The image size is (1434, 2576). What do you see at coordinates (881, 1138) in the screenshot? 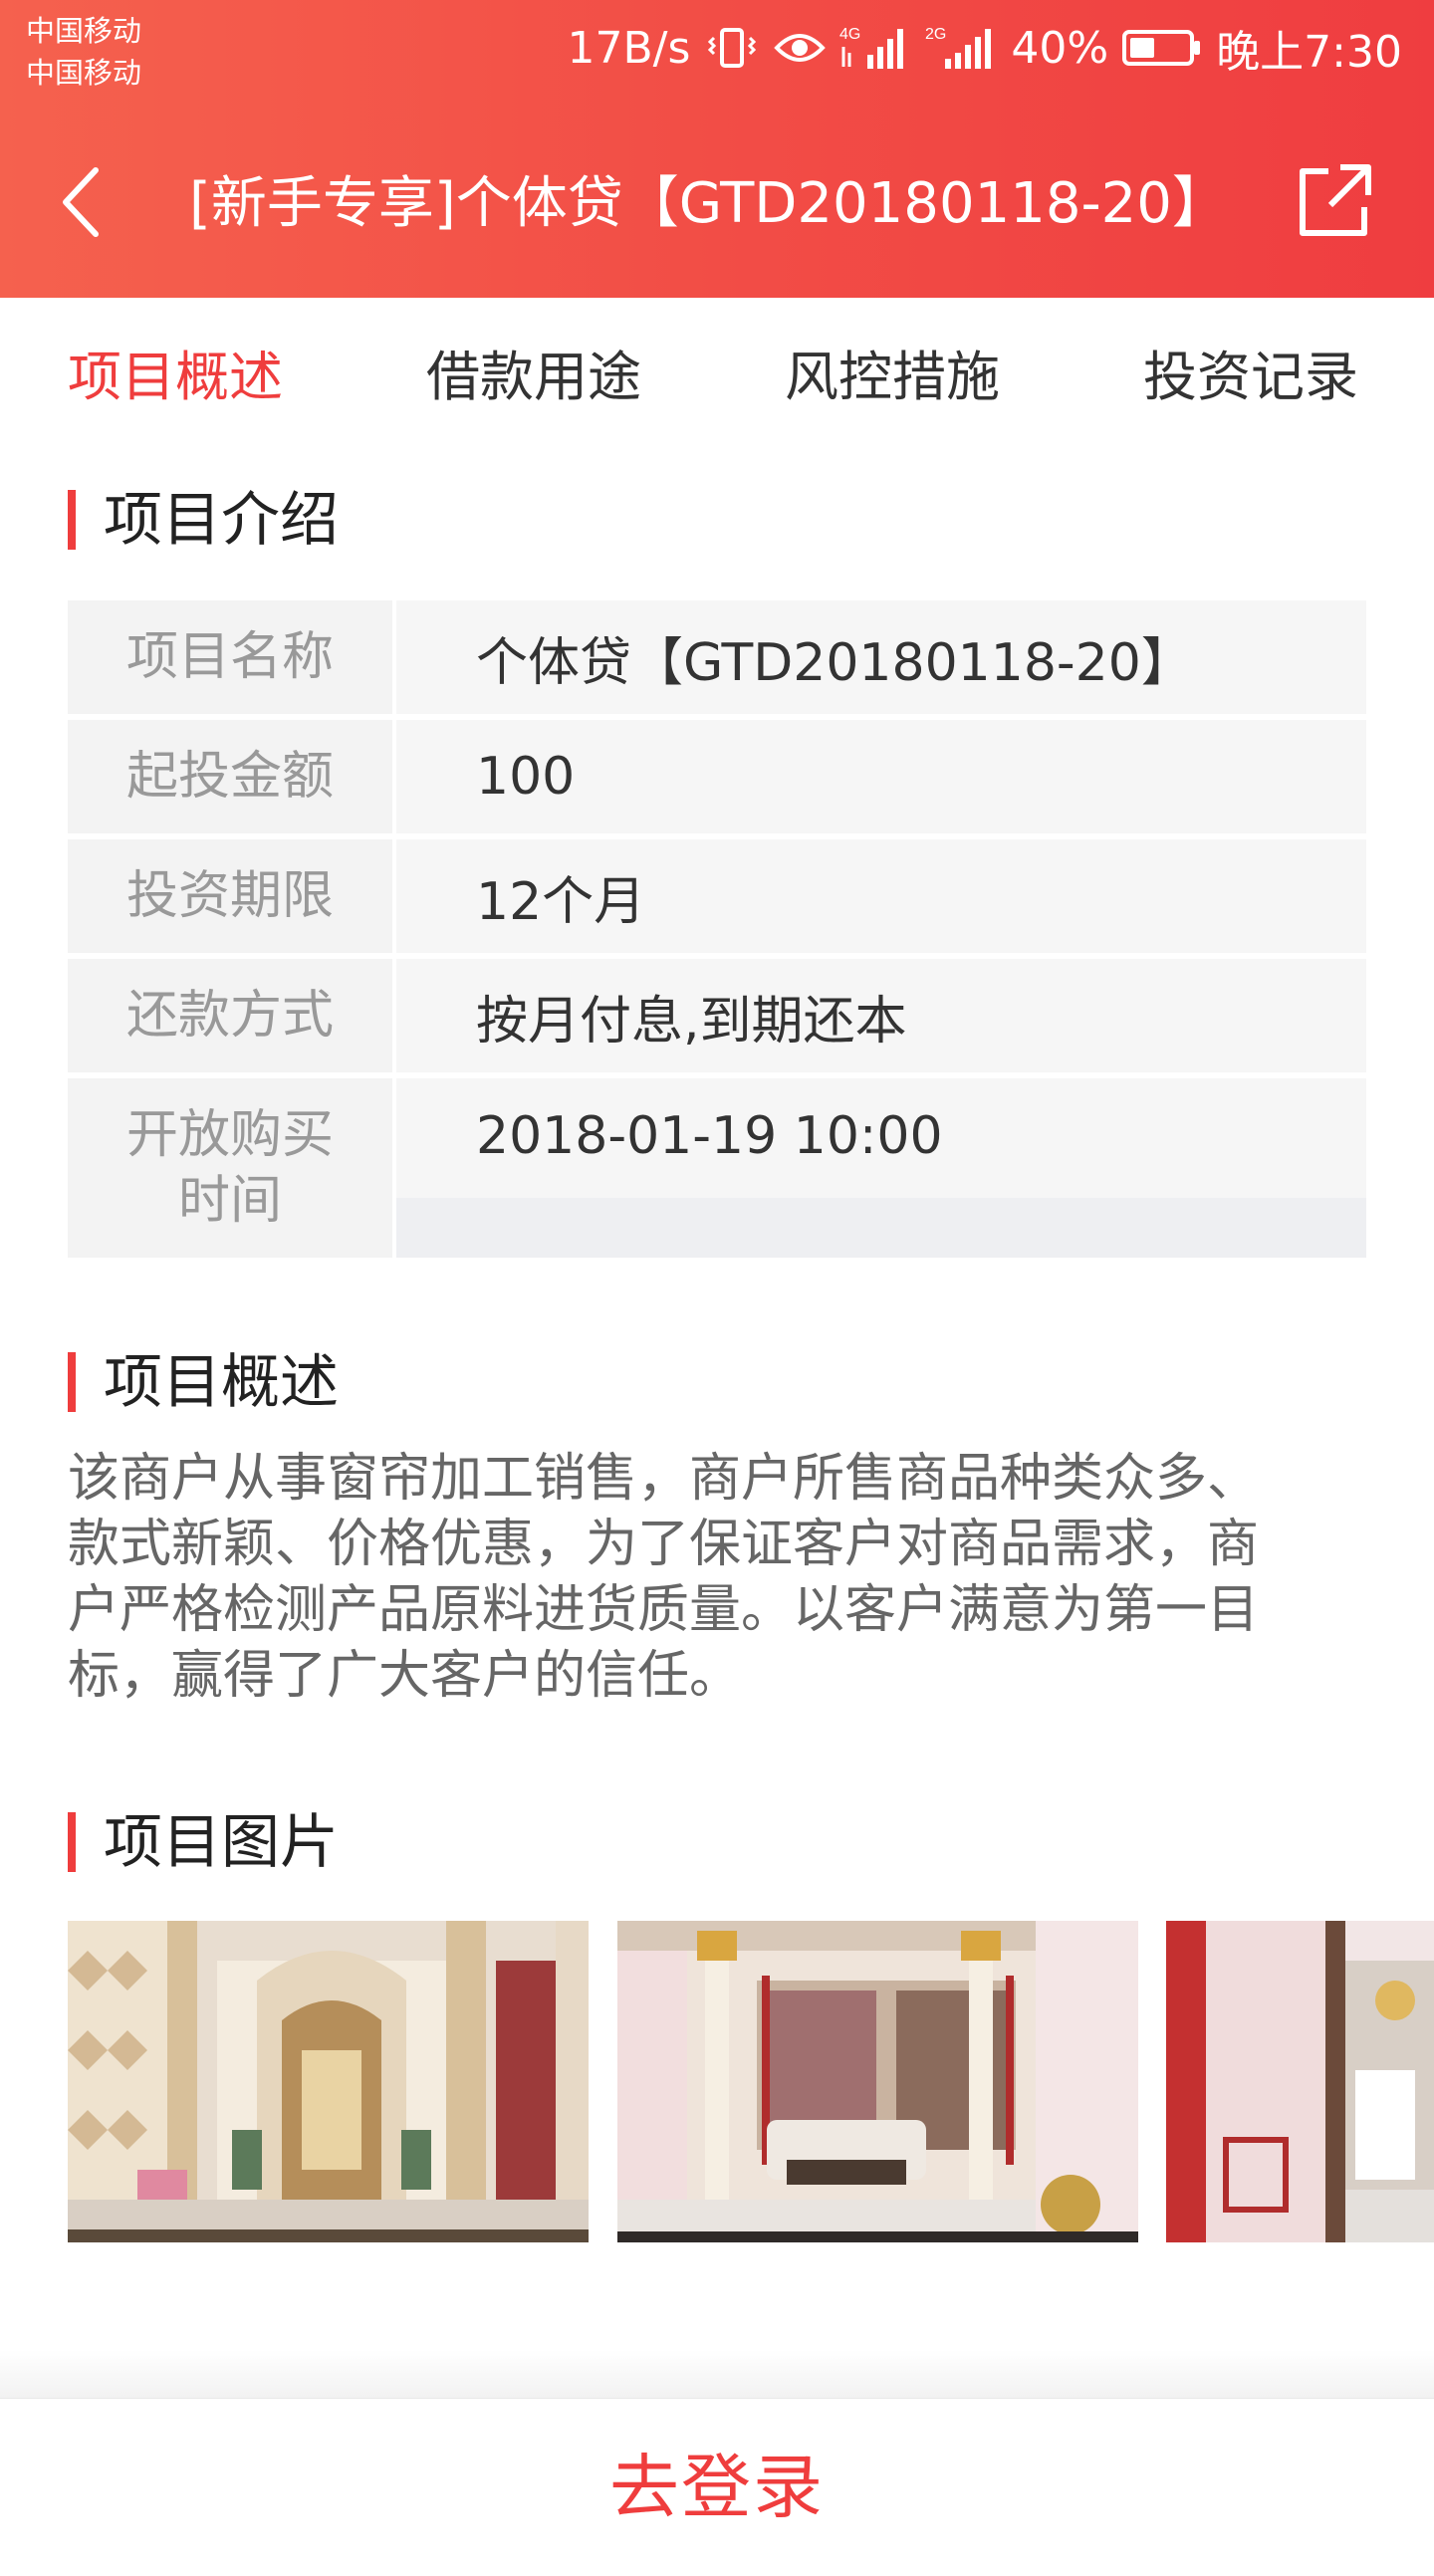
I see `row-value: 2018-01-19 10:00` at bounding box center [881, 1138].